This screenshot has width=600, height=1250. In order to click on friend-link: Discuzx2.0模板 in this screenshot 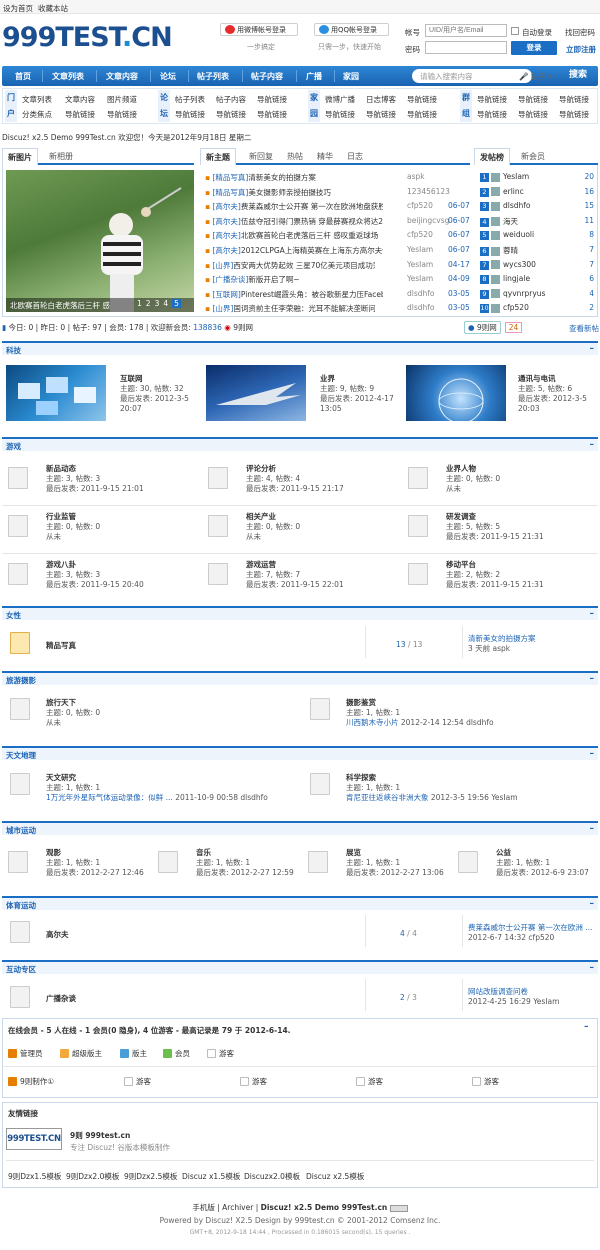, I will do `click(275, 1176)`.